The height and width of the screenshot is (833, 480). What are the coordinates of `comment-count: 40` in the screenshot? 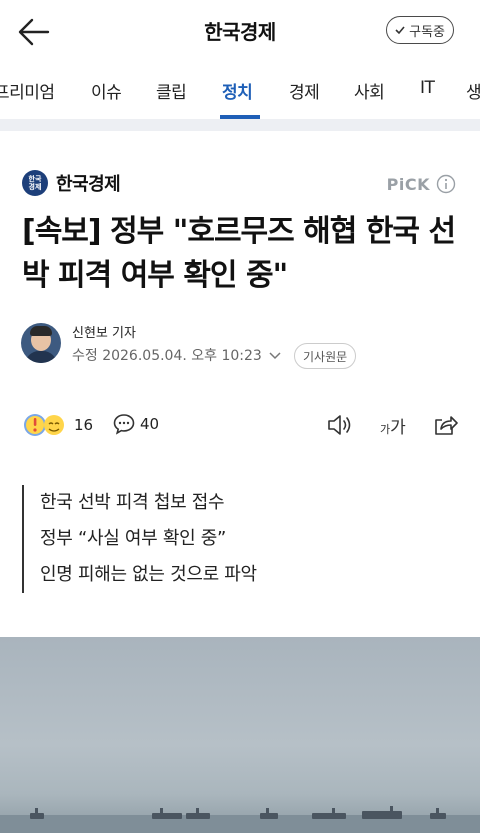 It's located at (150, 424).